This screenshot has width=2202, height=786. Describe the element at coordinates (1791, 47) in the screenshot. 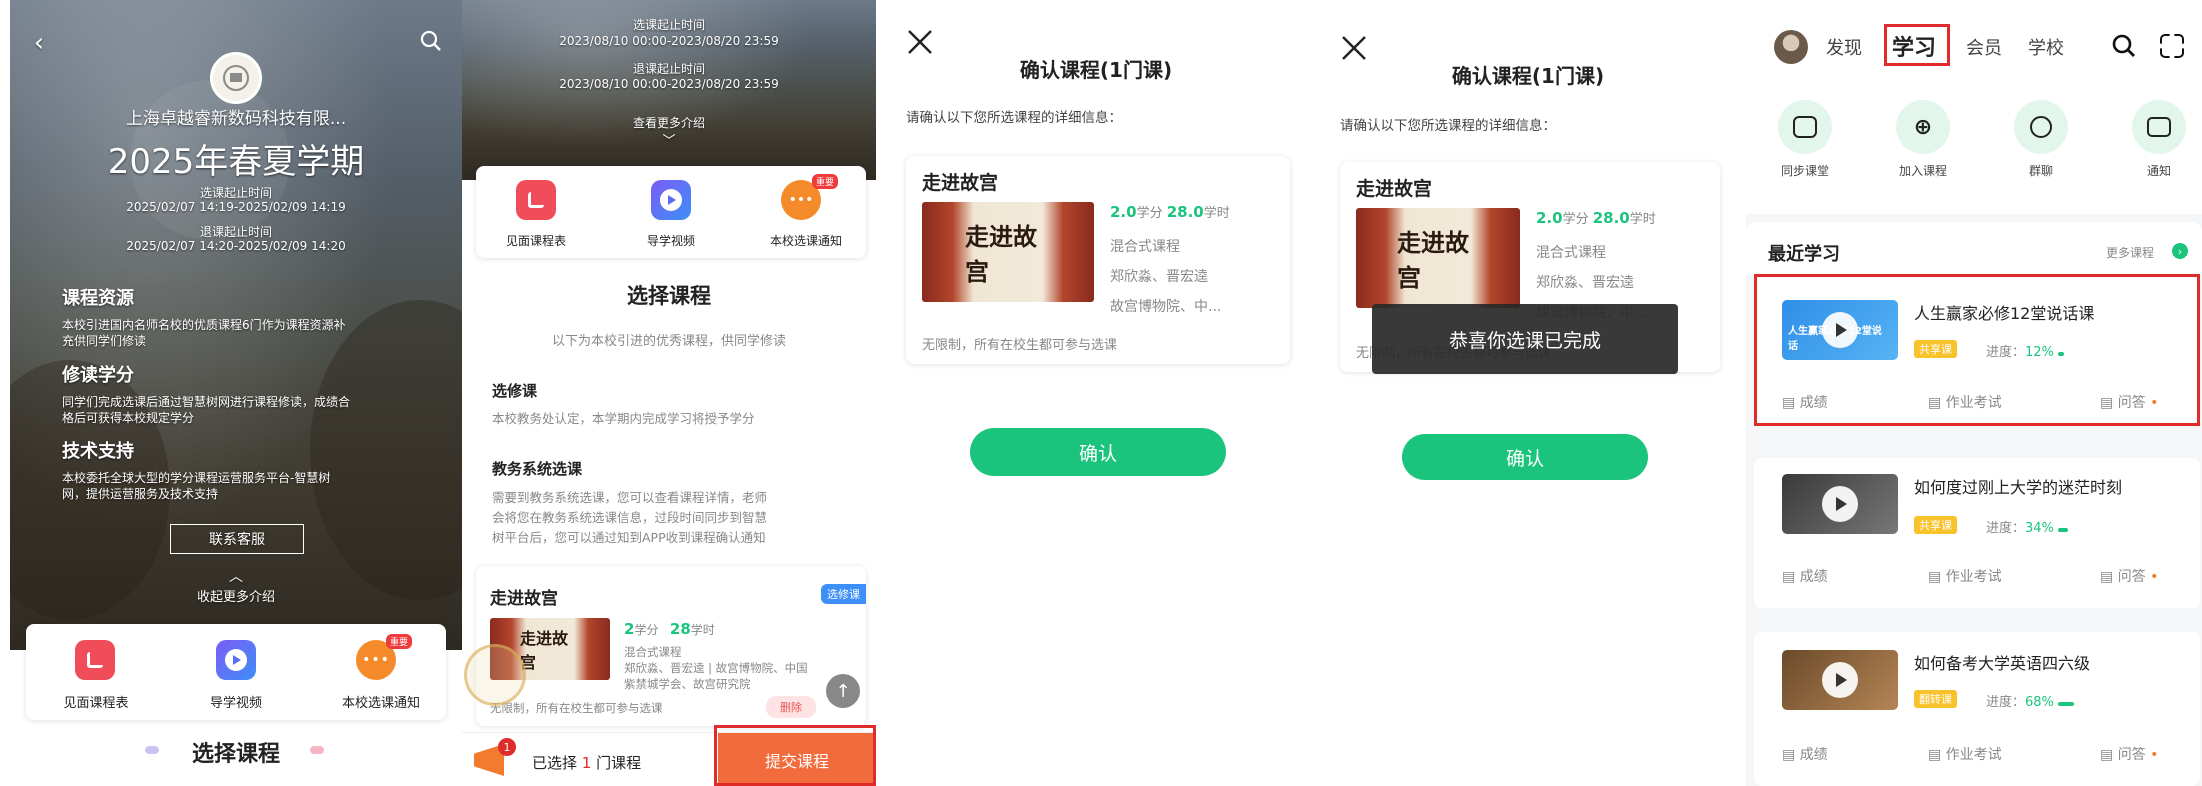

I see `avatar` at that location.